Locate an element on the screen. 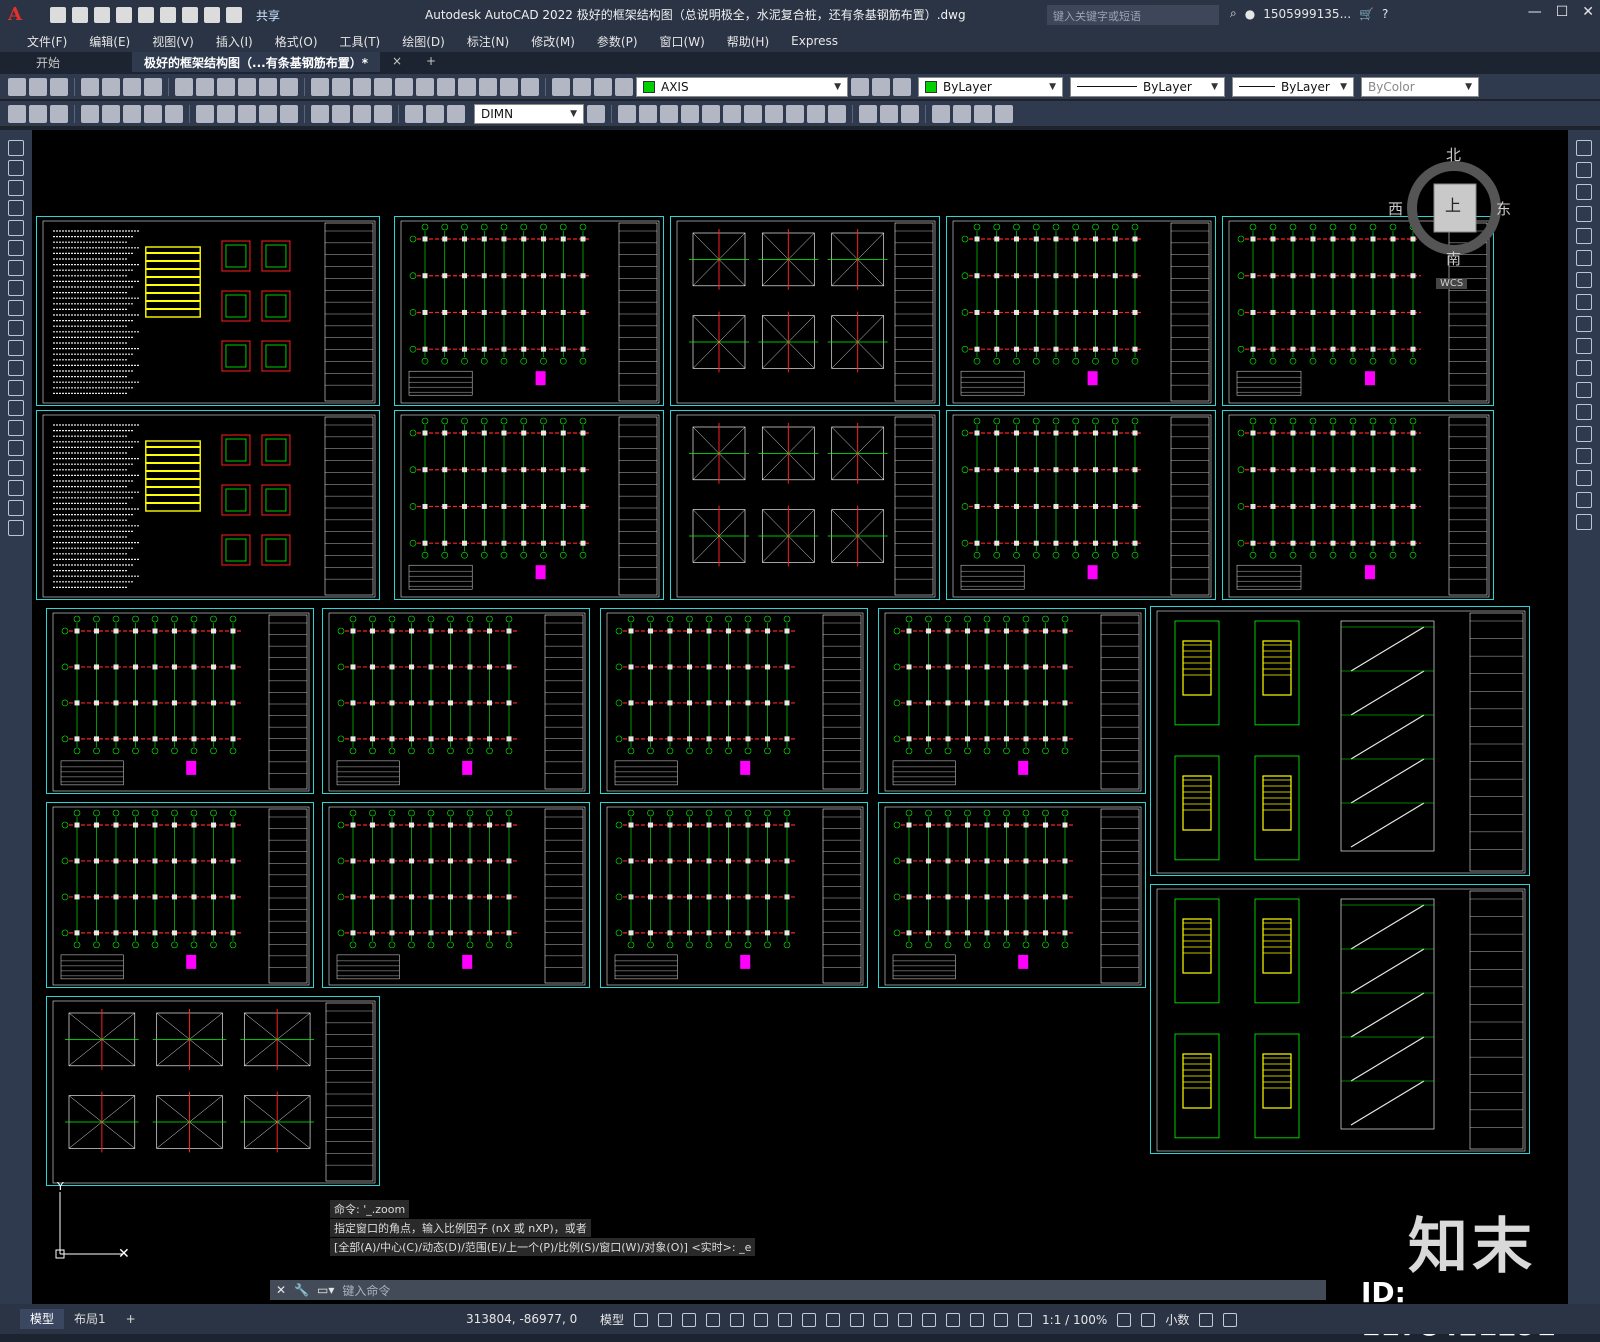 The height and width of the screenshot is (1342, 1600). help-icon: ? is located at coordinates (1385, 14).